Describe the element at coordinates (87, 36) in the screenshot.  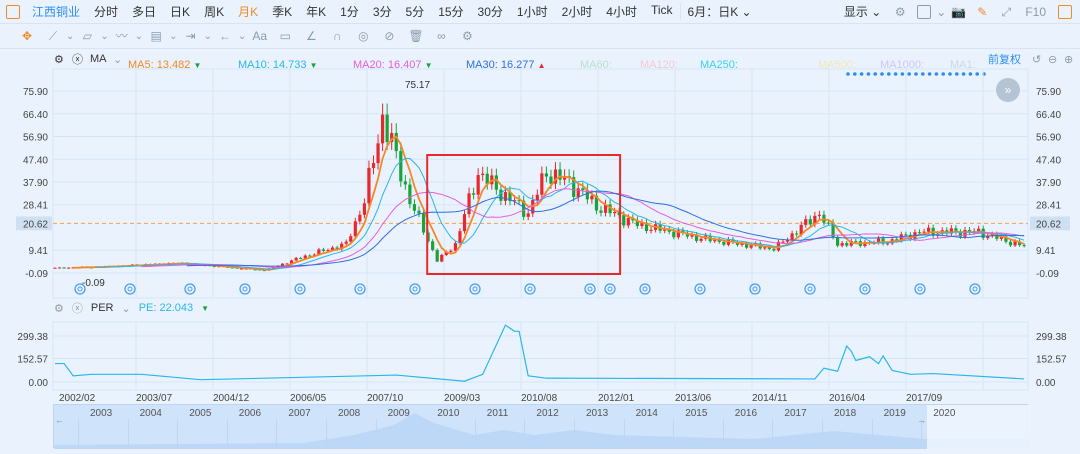
I see `channel-icon: ▱` at that location.